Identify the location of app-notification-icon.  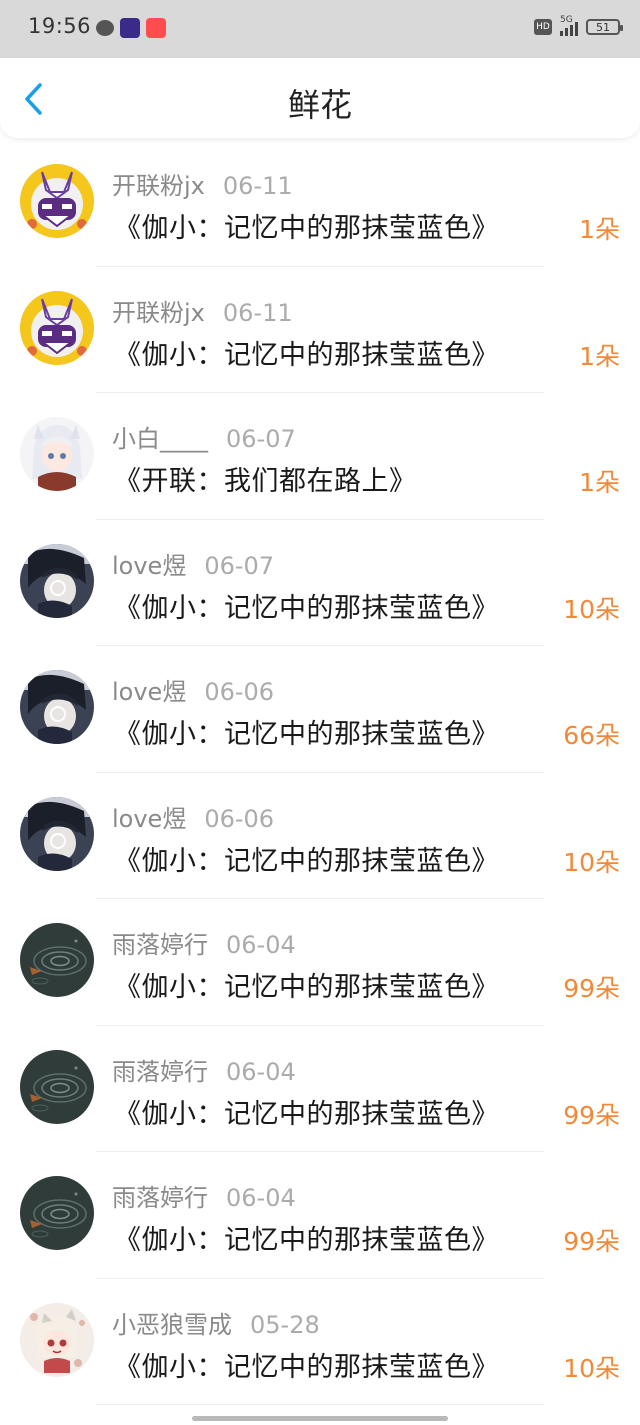
(156, 28).